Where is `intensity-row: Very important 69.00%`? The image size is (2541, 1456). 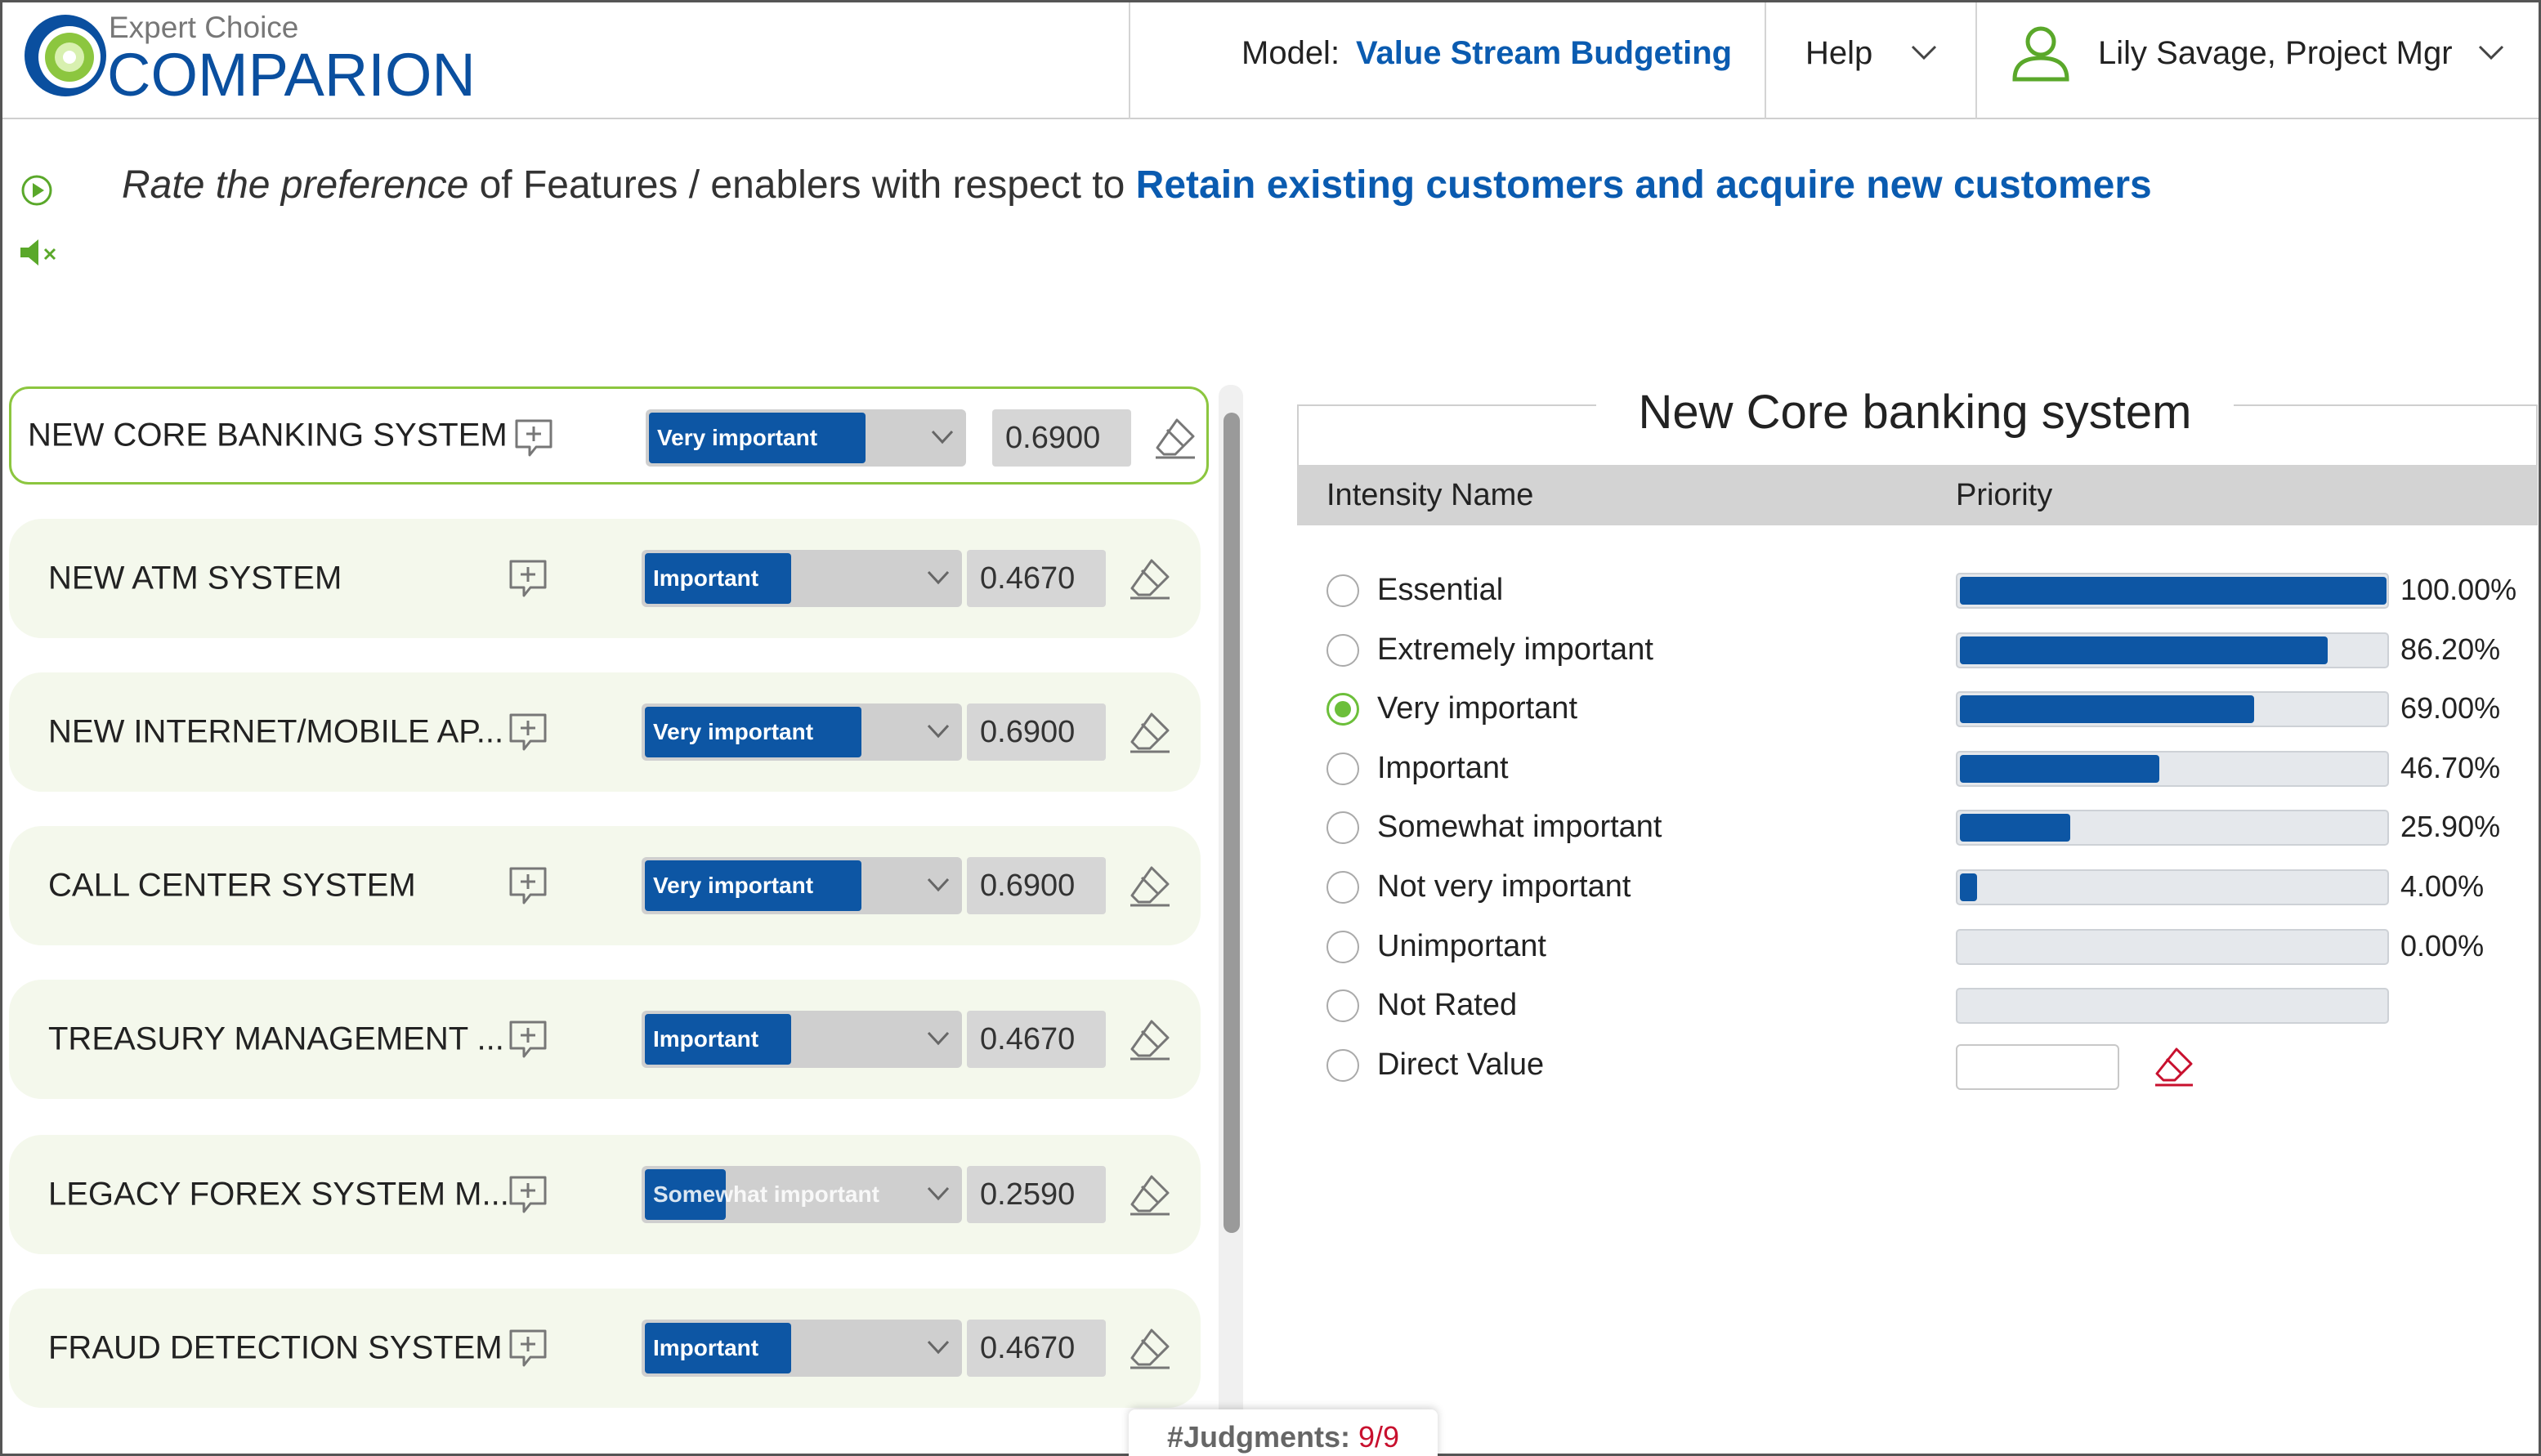 intensity-row: Very important 69.00% is located at coordinates (1931, 709).